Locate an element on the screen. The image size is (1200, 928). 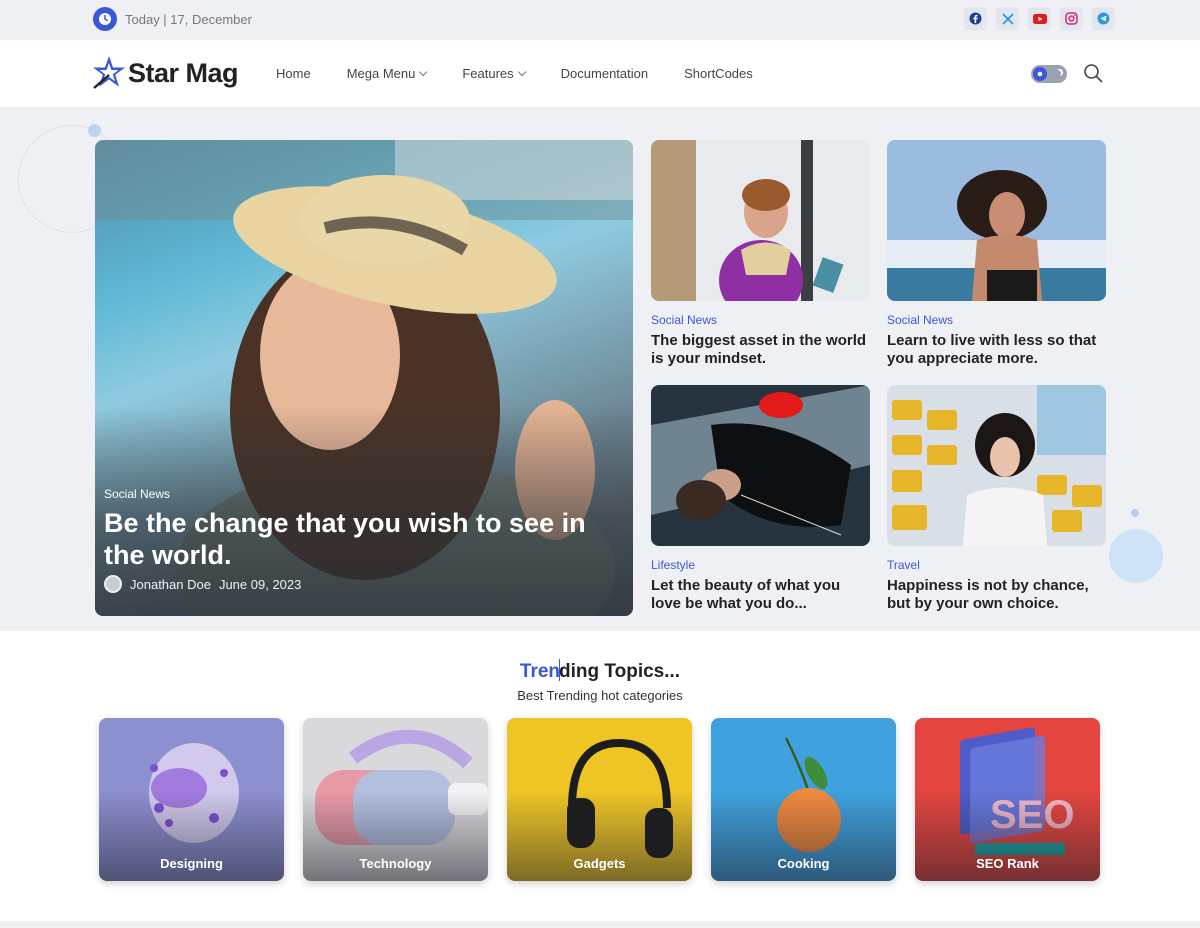
youtube-icon is located at coordinates (1039, 18).